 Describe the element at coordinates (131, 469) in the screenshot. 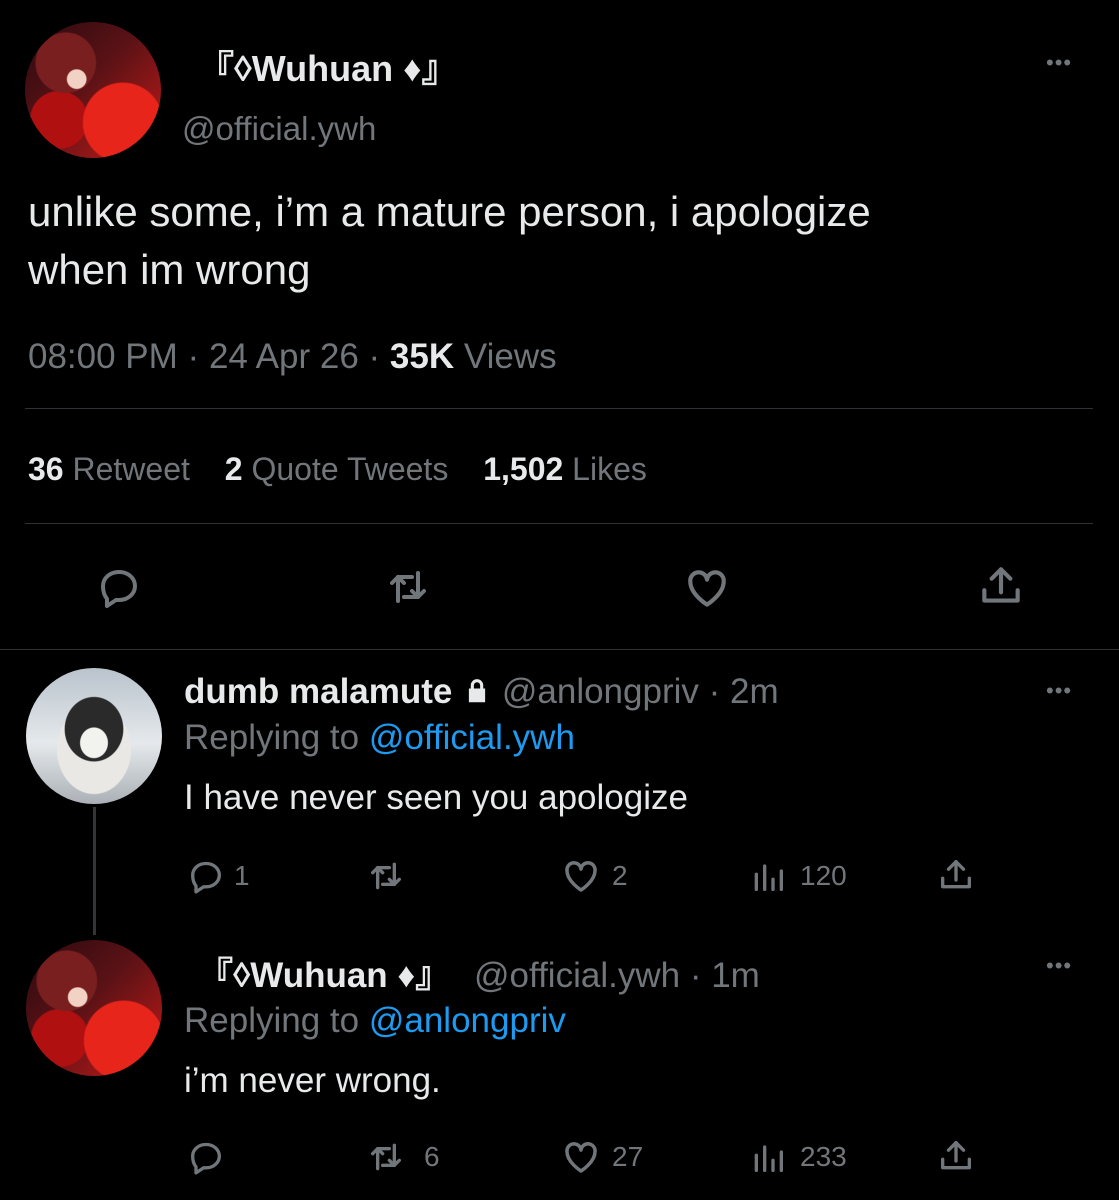

I see `retweet-label: Retweet` at that location.